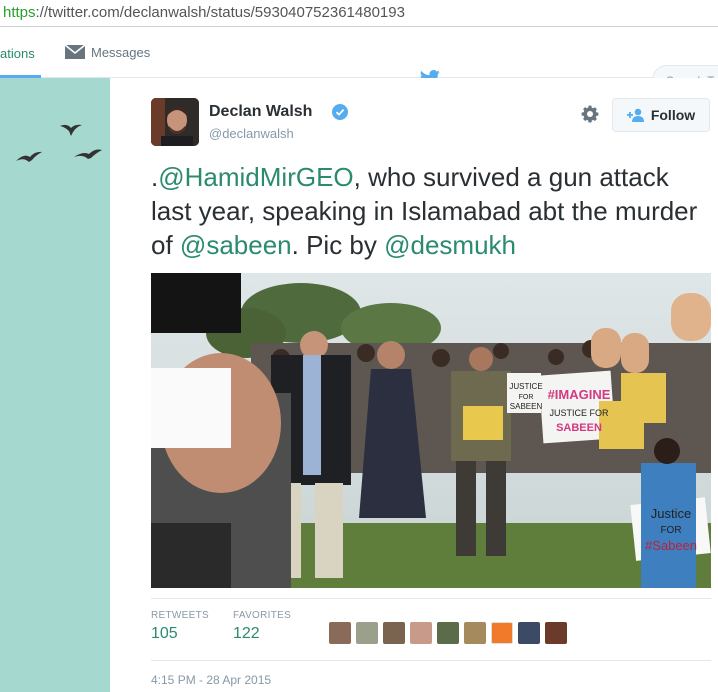  What do you see at coordinates (262, 626) in the screenshot?
I see `favorites-stat: FAVORITES 122` at bounding box center [262, 626].